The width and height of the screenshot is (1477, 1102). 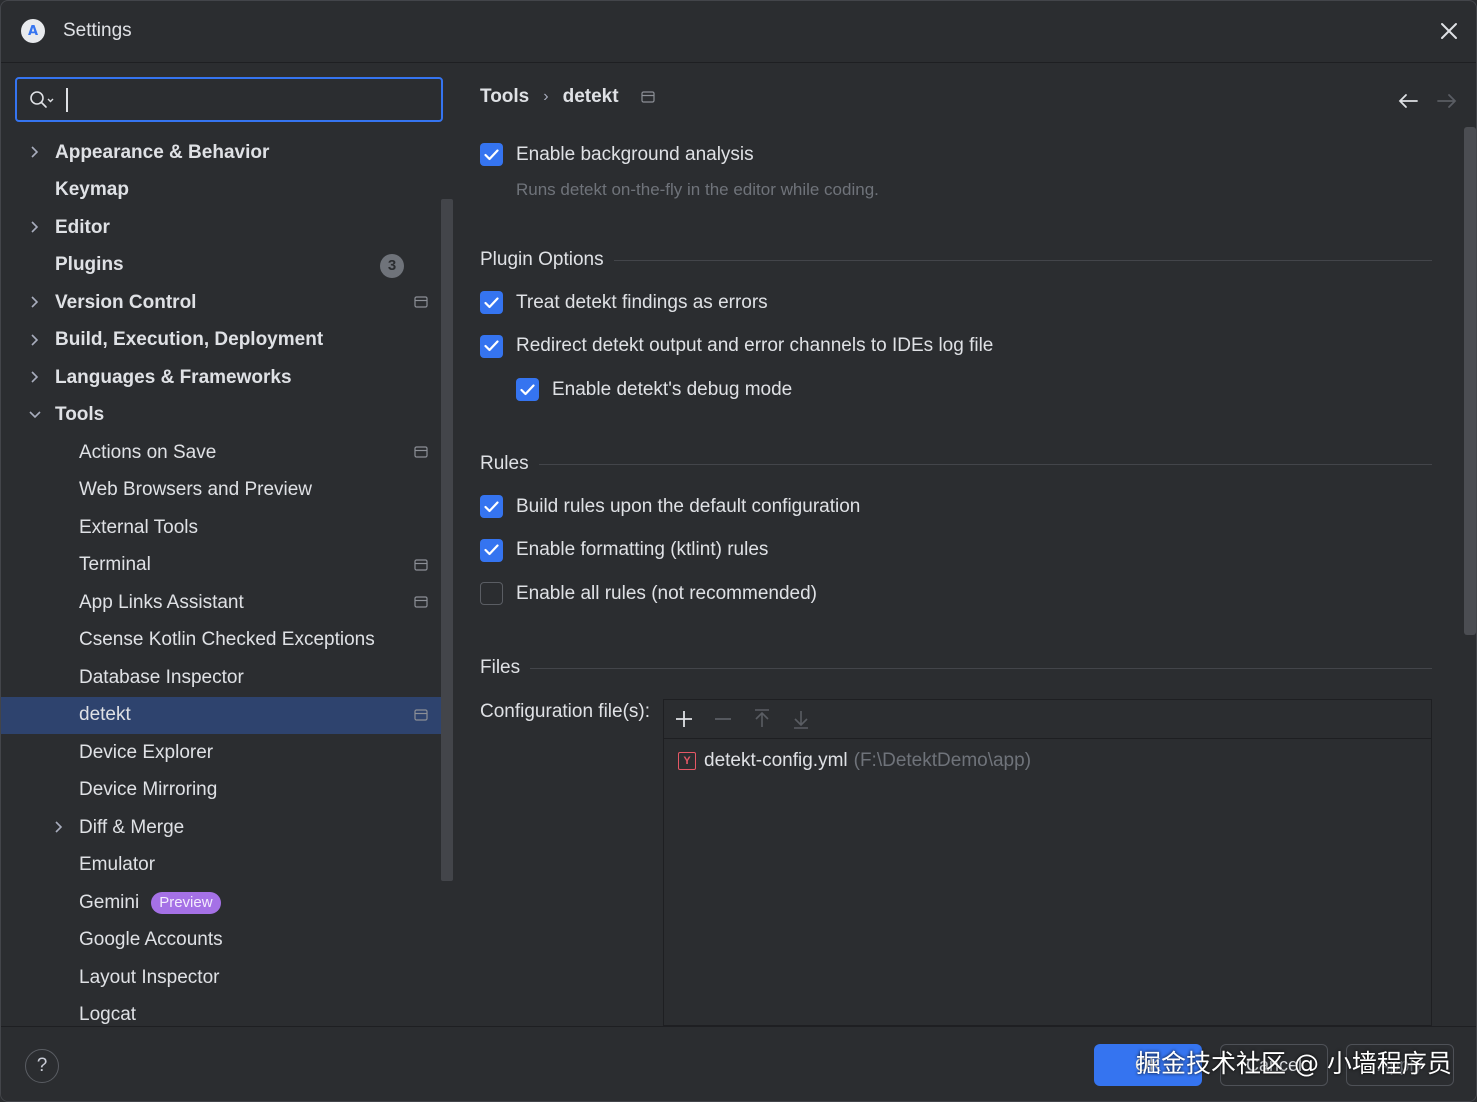 What do you see at coordinates (221, 528) in the screenshot?
I see `sidebar-item-external-tools: External Tools` at bounding box center [221, 528].